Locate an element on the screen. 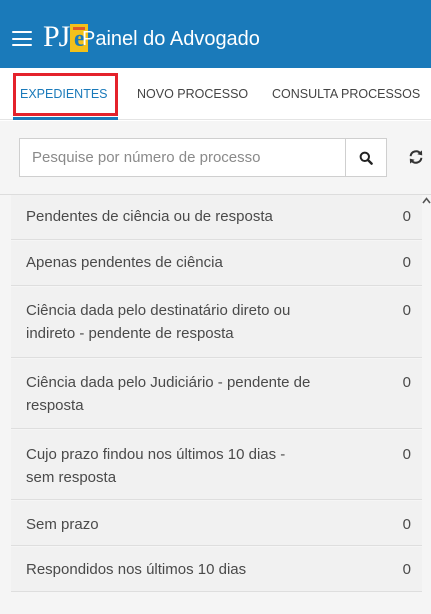 This screenshot has height=614, width=431. scroll-up-arrow-icon is located at coordinates (426, 201).